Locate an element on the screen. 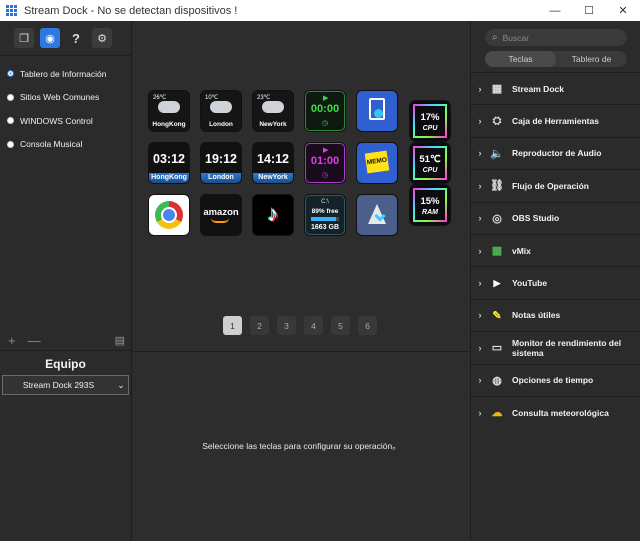  weather-city: NewYork is located at coordinates (273, 124).